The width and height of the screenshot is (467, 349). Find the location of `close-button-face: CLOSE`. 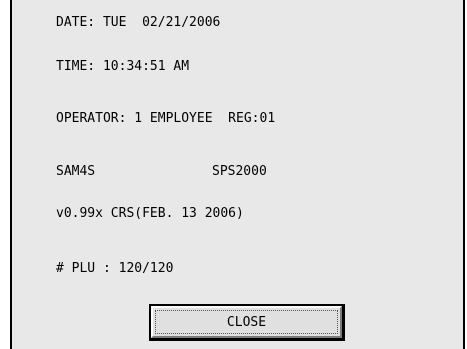

close-button-face: CLOSE is located at coordinates (246, 322).